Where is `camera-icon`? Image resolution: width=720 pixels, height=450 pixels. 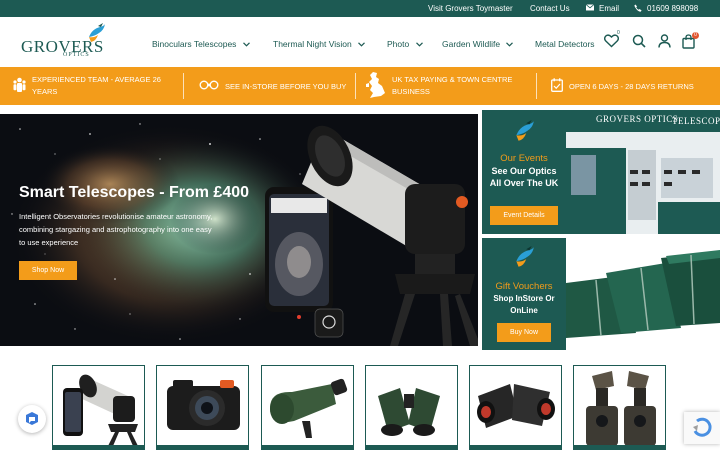
camera-icon is located at coordinates (203, 405).